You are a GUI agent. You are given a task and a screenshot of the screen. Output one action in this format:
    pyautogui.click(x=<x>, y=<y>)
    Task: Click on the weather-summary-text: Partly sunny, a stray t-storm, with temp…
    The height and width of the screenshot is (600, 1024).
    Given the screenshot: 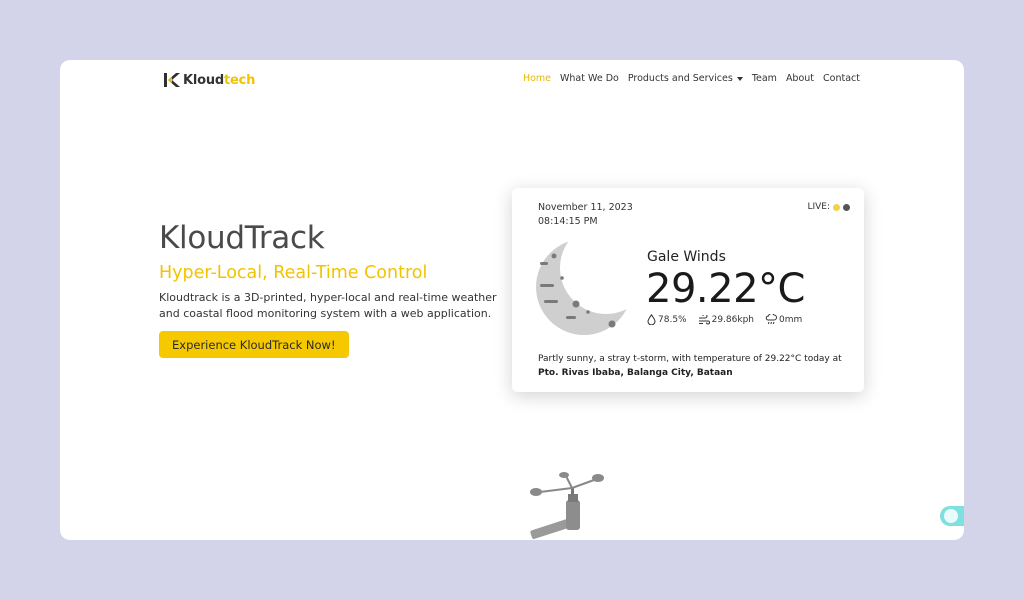 What is the action you would take?
    pyautogui.click(x=690, y=359)
    